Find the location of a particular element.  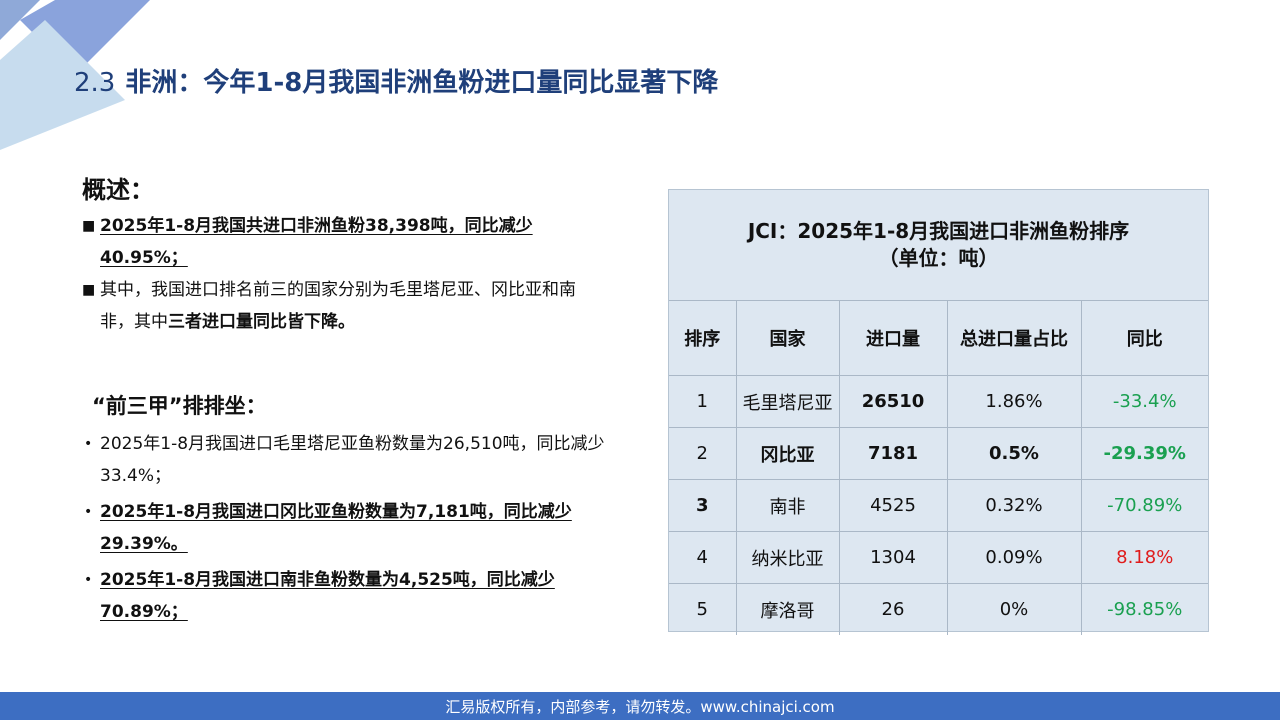

summary-item-top3-bold: 三者进口量同比皆下降。 is located at coordinates (261, 322).